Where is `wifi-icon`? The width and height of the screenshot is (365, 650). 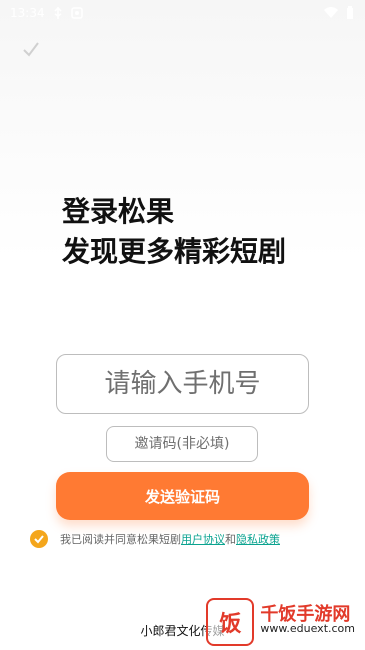 wifi-icon is located at coordinates (331, 13).